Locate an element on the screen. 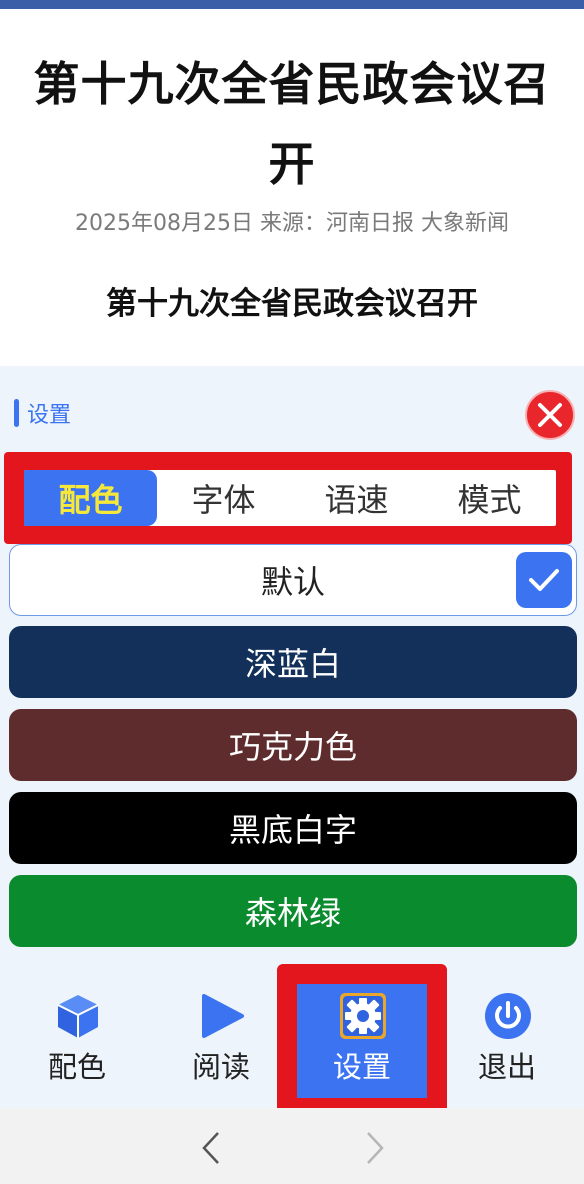  nav-read-label: 阅读 is located at coordinates (220, 1067).